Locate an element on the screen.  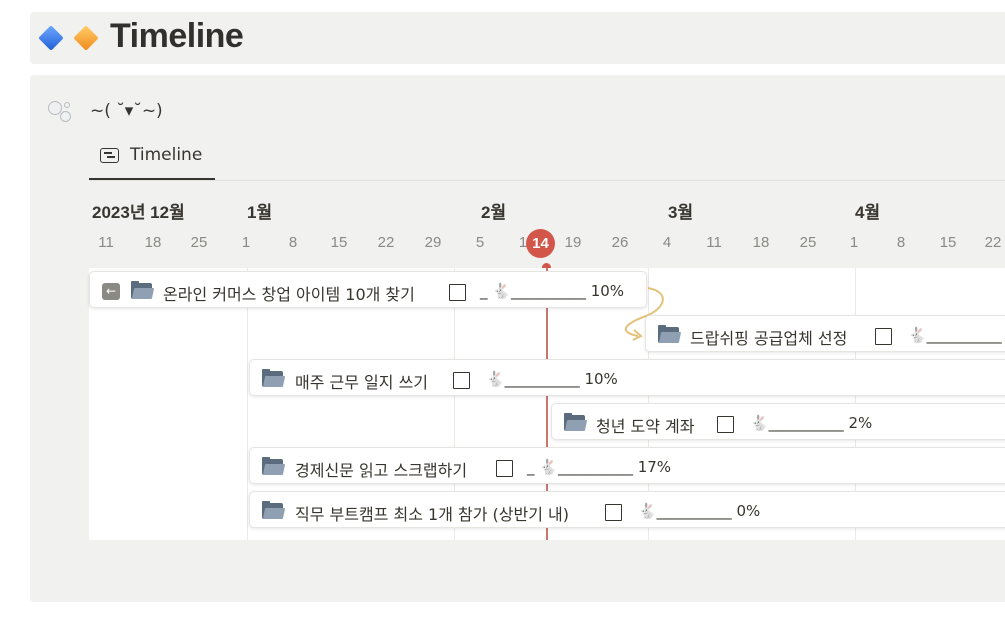
day-label: 5 is located at coordinates (480, 242).